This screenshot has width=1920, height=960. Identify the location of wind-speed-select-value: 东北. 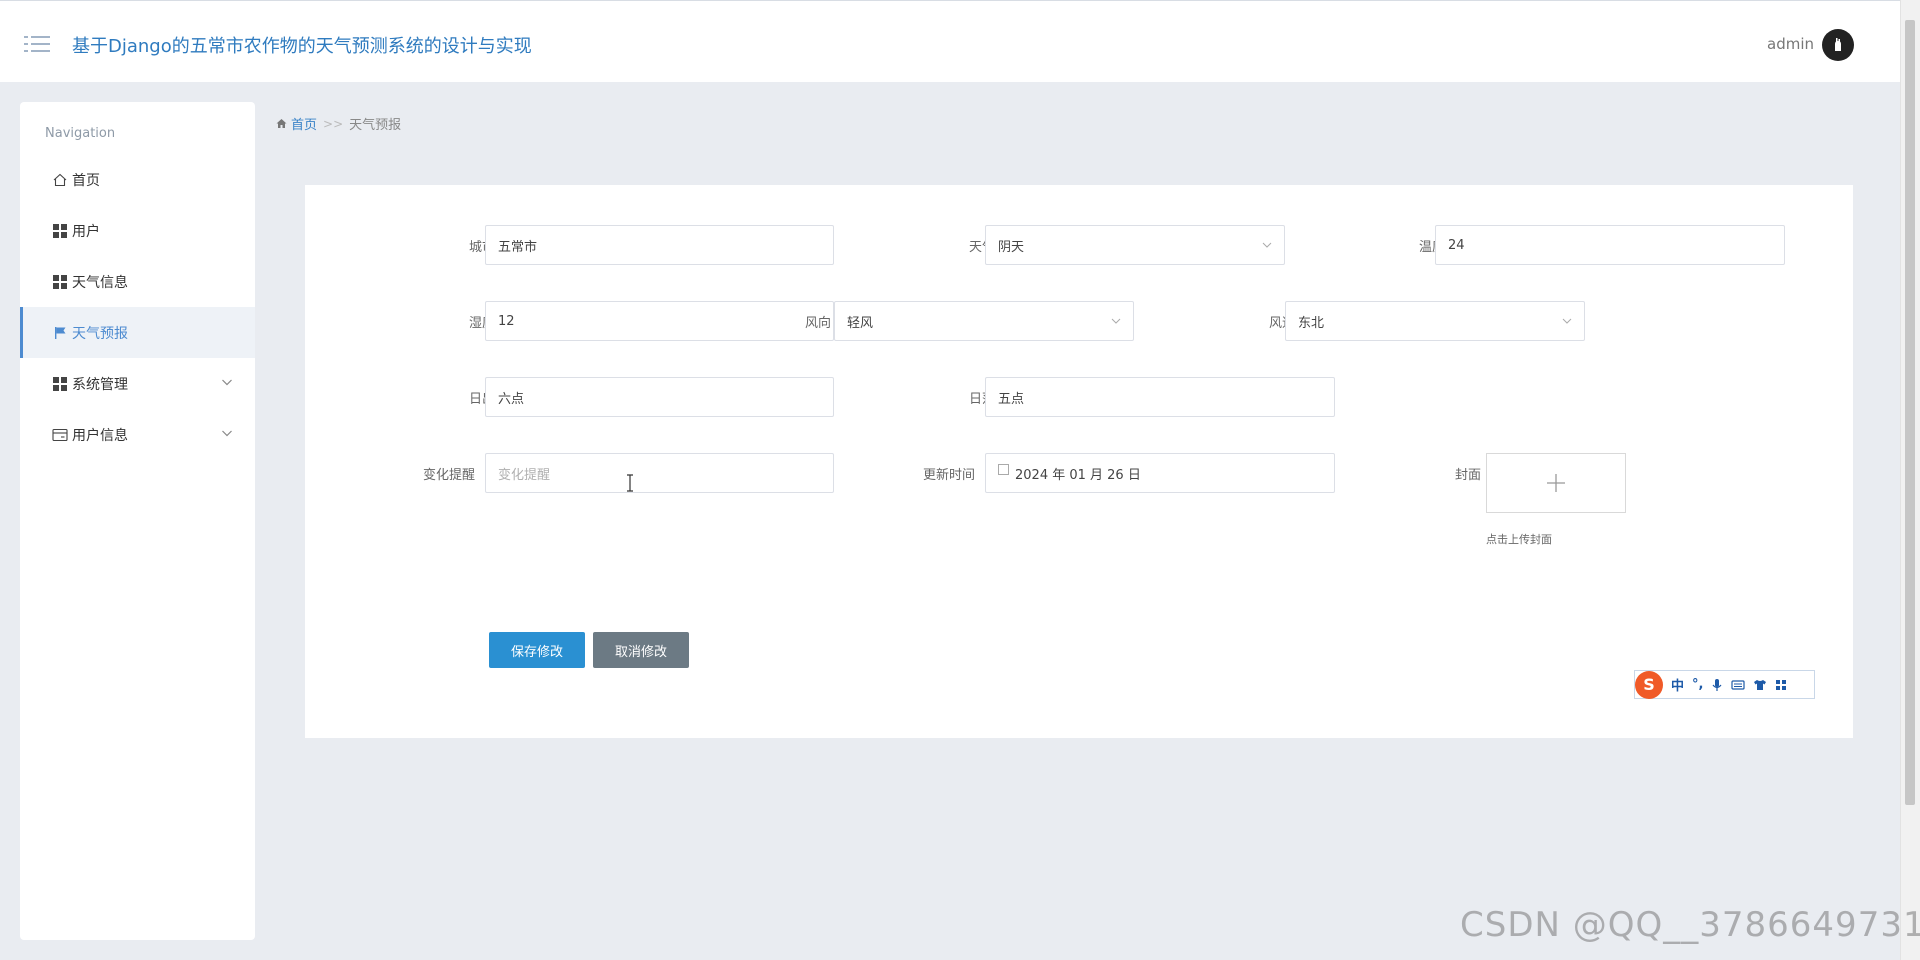
(1311, 323).